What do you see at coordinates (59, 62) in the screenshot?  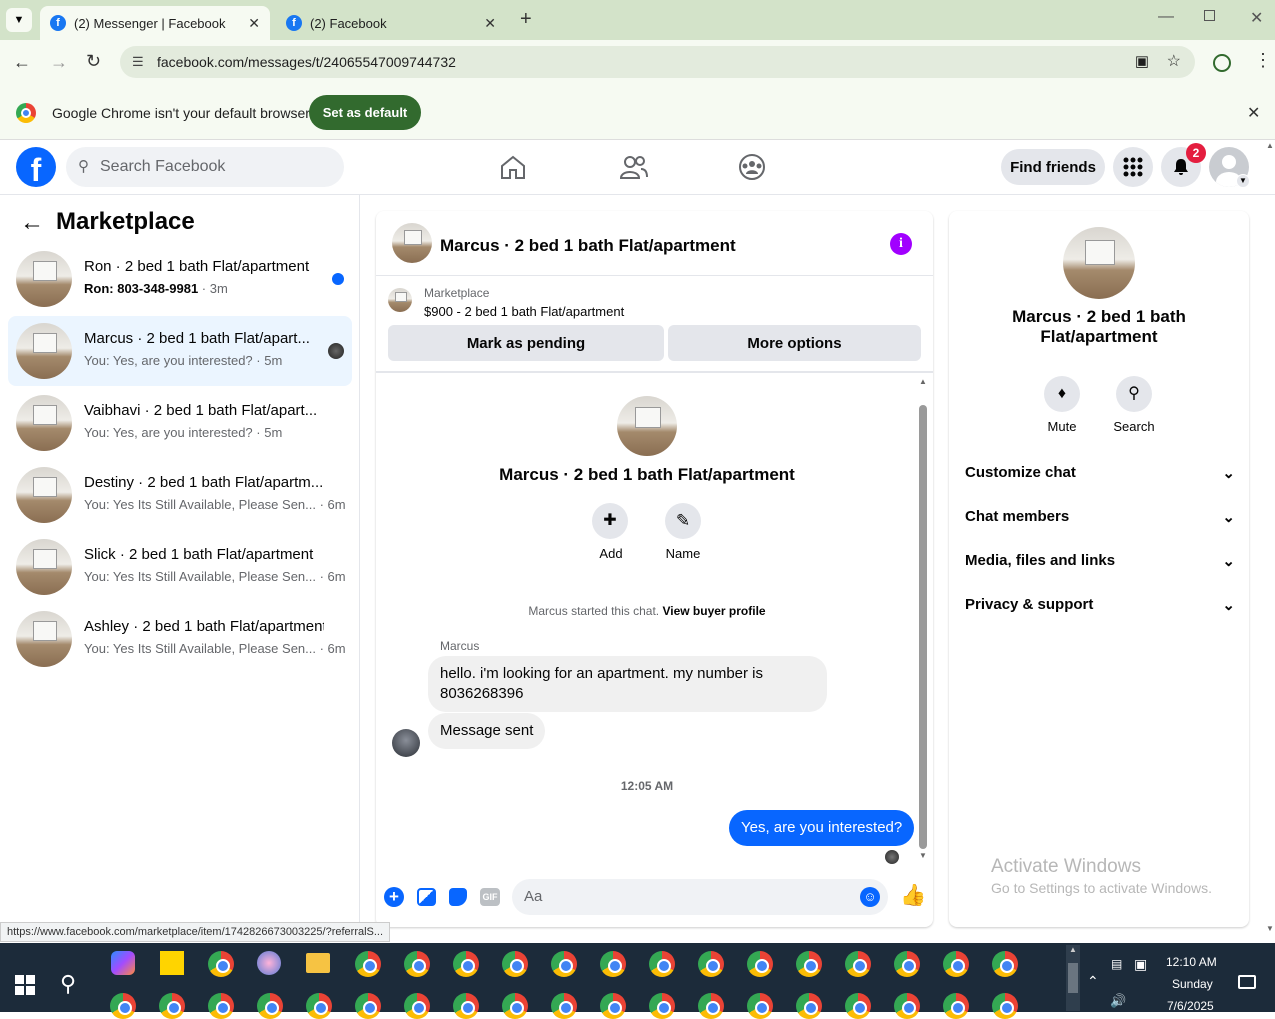 I see `forward-button: →` at bounding box center [59, 62].